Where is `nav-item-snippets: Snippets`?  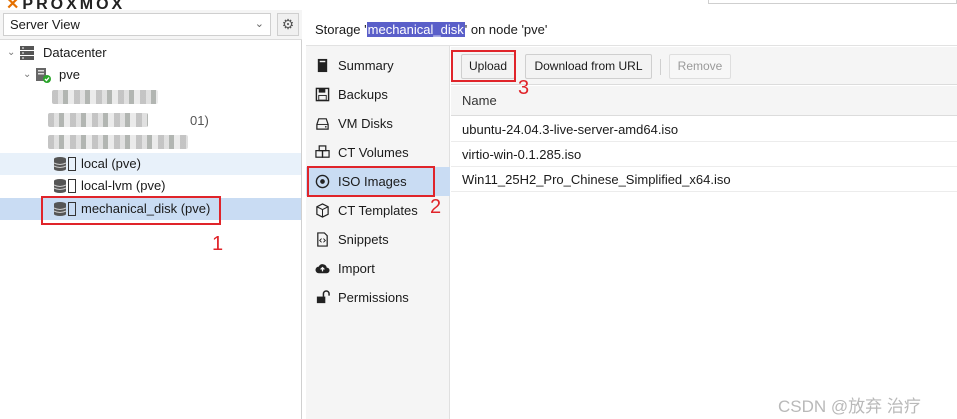 nav-item-snippets: Snippets is located at coordinates (378, 239).